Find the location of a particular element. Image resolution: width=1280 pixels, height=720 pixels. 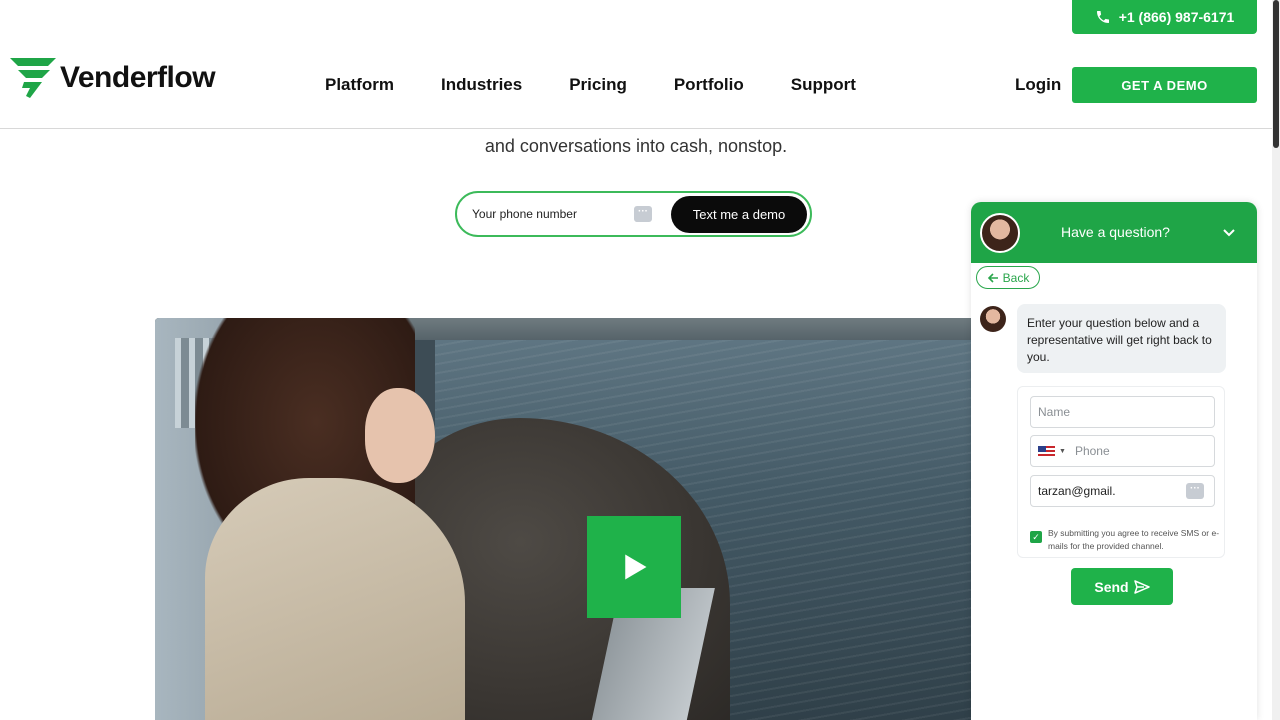

send-label: Send is located at coordinates (1111, 586).